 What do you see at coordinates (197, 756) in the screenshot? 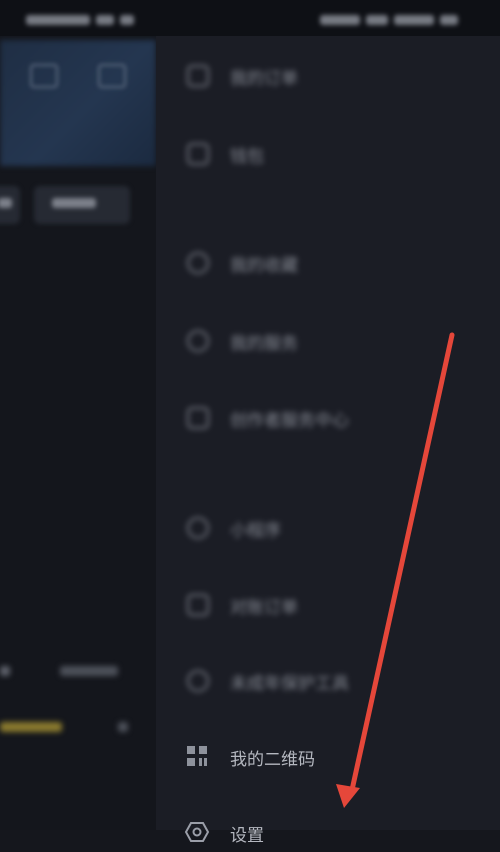
I see `qr-code-icon` at bounding box center [197, 756].